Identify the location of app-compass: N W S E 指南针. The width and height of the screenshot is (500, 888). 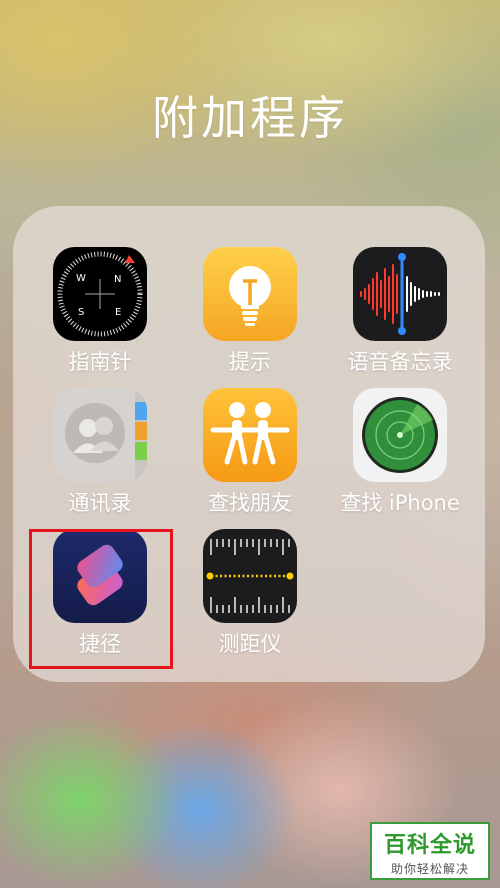
(100, 311).